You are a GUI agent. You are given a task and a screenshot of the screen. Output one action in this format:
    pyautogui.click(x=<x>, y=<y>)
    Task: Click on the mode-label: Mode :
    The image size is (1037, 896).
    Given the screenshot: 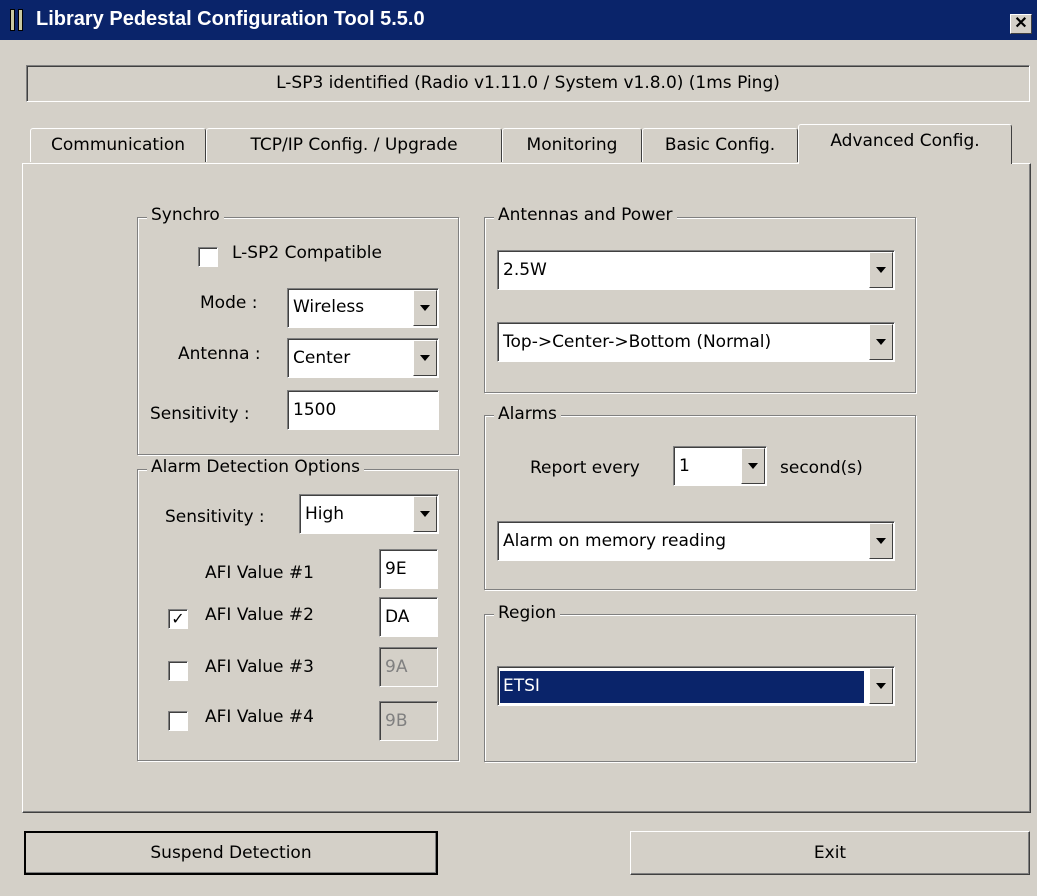 What is the action you would take?
    pyautogui.click(x=229, y=303)
    